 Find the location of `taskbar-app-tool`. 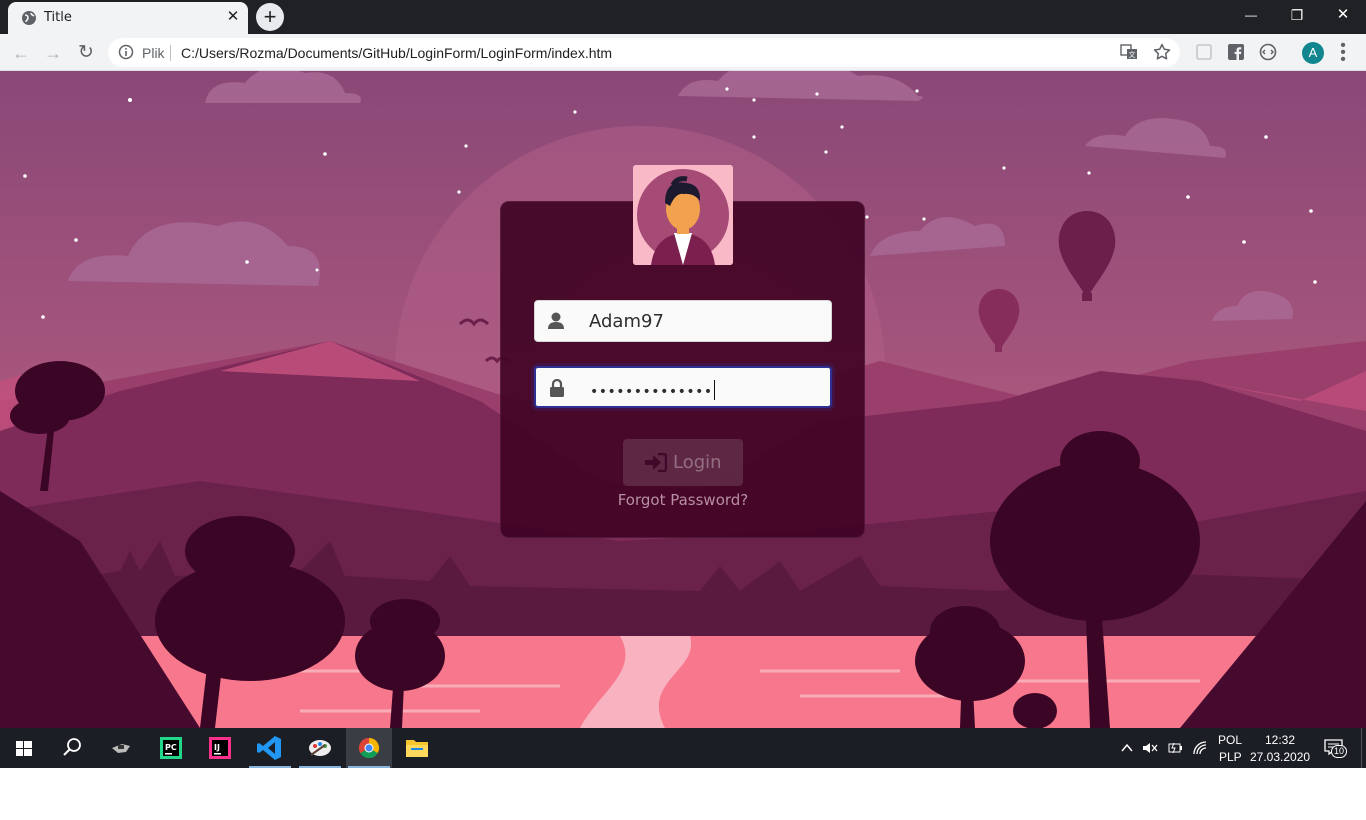

taskbar-app-tool is located at coordinates (121, 748).